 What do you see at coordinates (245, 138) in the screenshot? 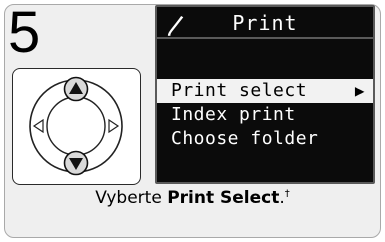
I see `menu-item-label: Choose folder` at bounding box center [245, 138].